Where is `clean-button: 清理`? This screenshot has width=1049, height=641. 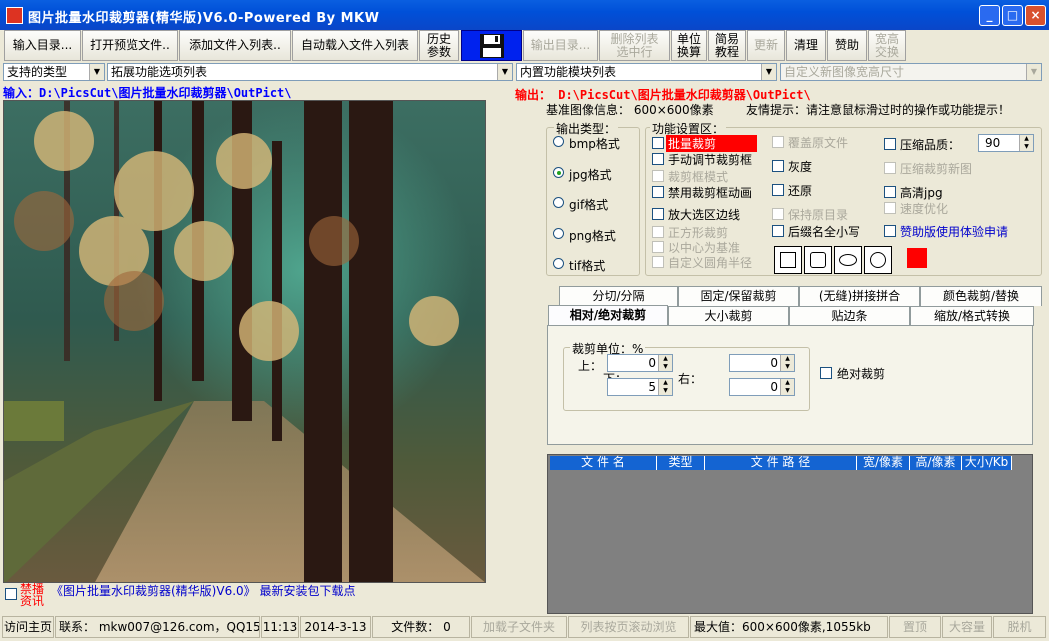
clean-button: 清理 is located at coordinates (806, 45).